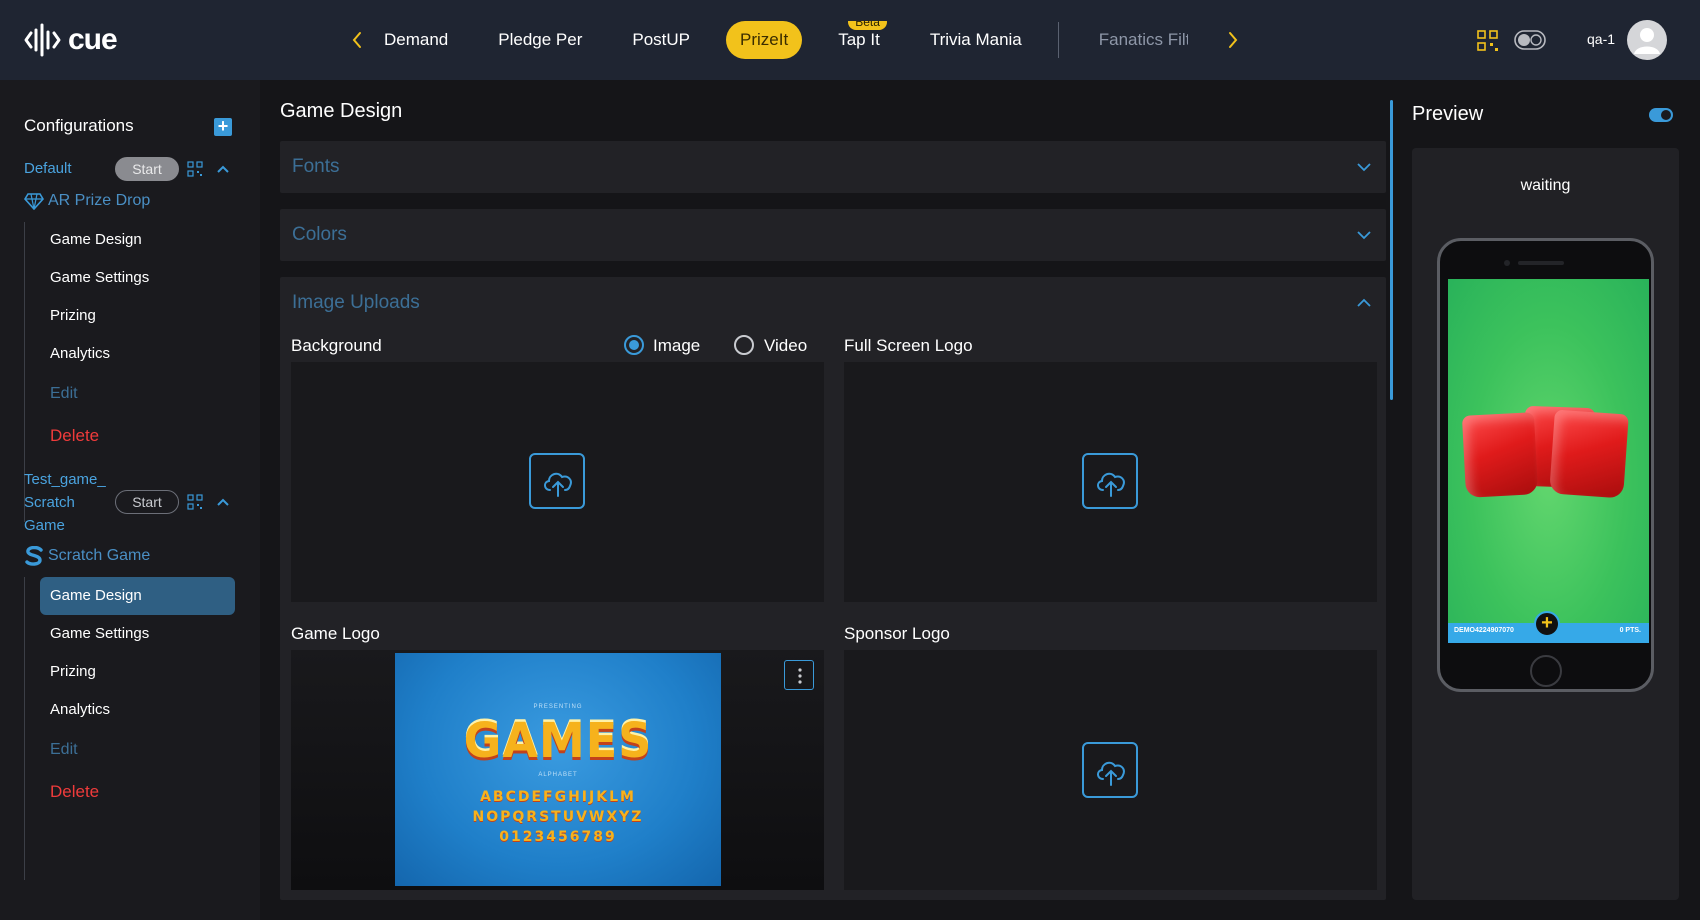 The image size is (1700, 920). Describe the element at coordinates (420, 40) in the screenshot. I see `tab-demand: Demand` at that location.